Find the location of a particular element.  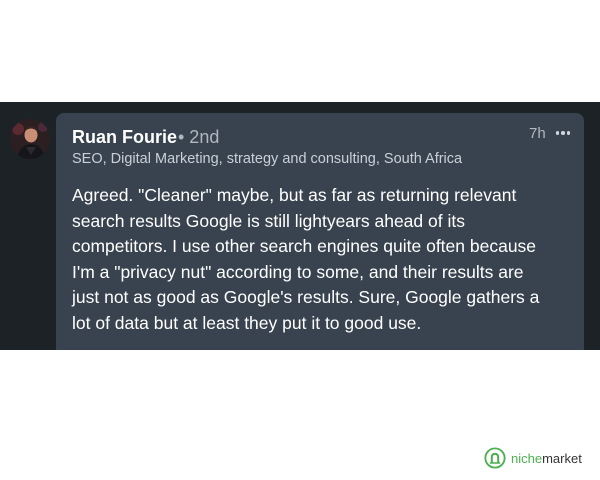

nichemarket-logo-icon is located at coordinates (495, 458).